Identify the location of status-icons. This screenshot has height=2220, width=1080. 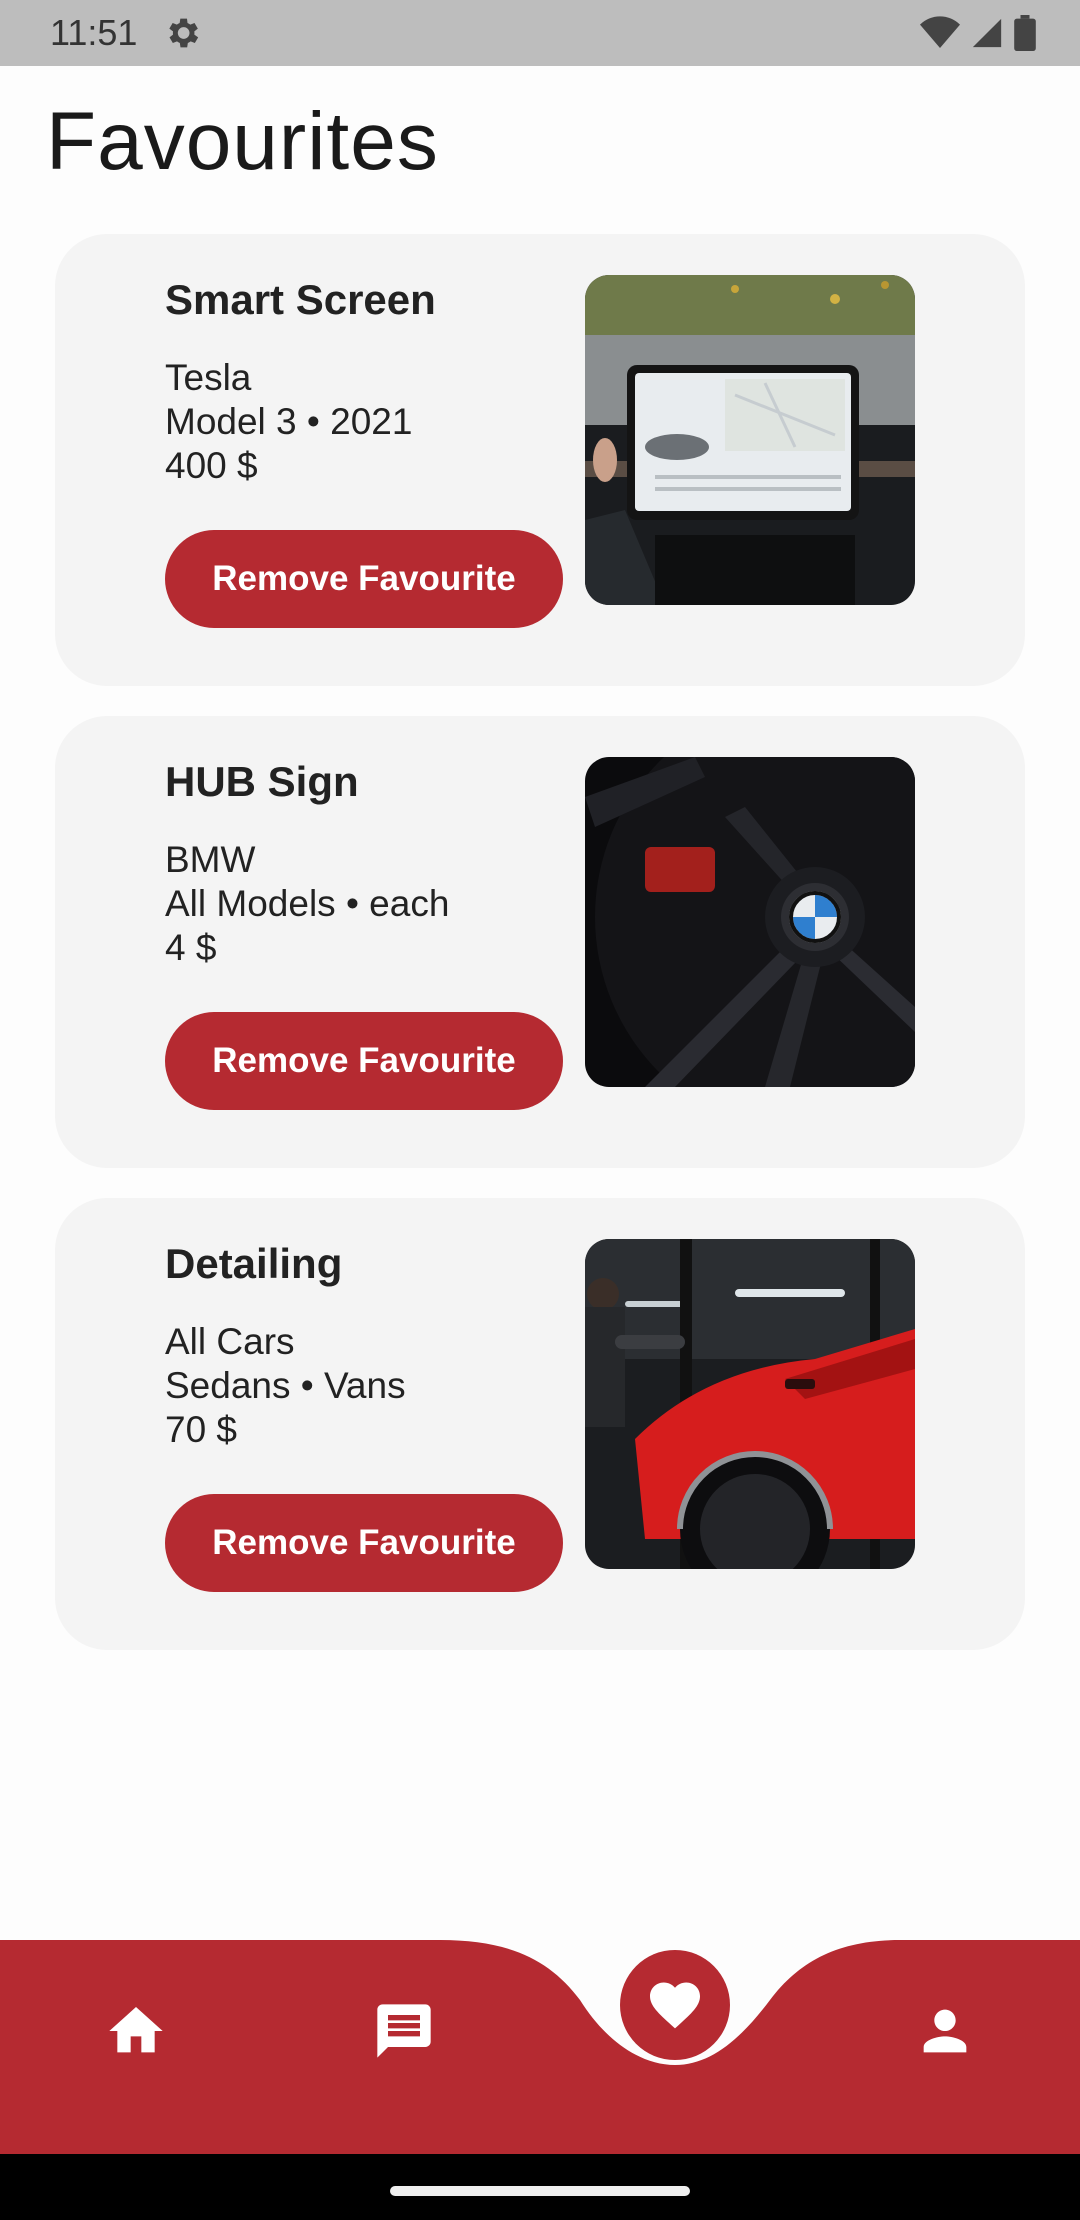
(978, 33).